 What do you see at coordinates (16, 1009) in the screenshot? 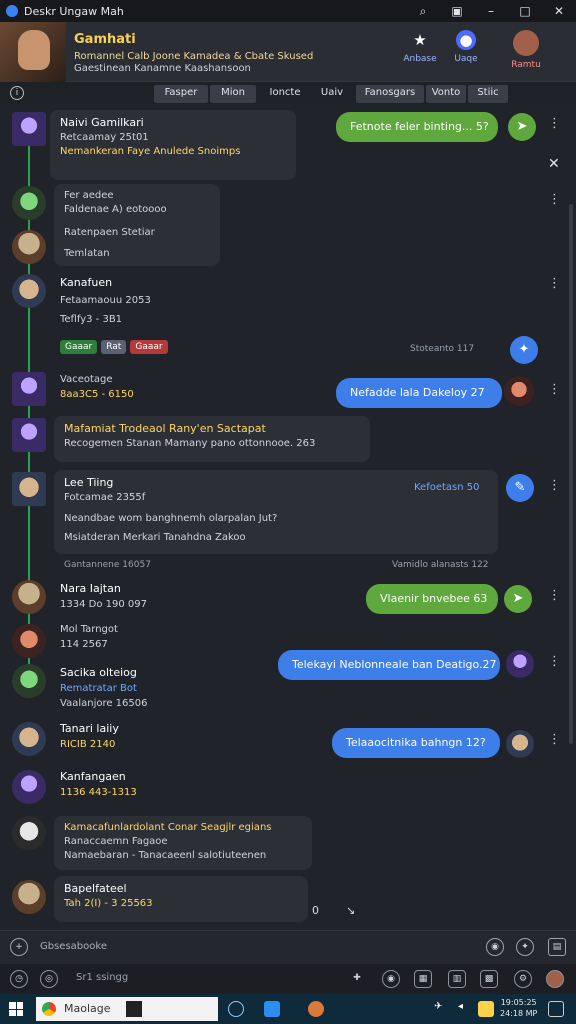
I see `start-menu-icon` at bounding box center [16, 1009].